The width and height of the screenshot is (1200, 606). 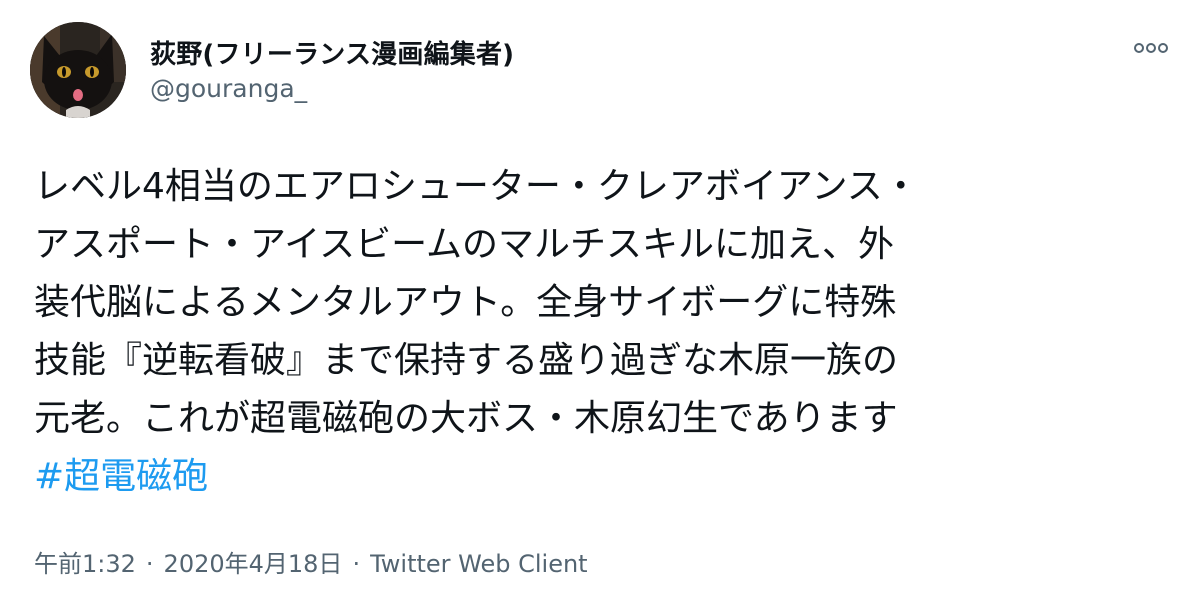 What do you see at coordinates (228, 88) in the screenshot?
I see `author-handle: @gouranga_` at bounding box center [228, 88].